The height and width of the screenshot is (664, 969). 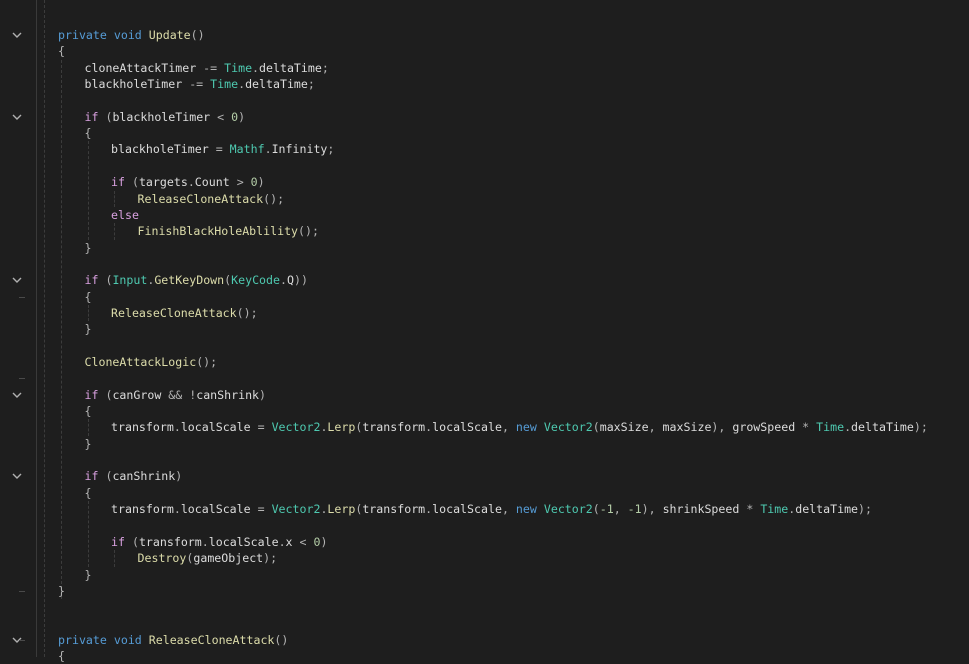 I want to click on code-token: transform, so click(x=142, y=509).